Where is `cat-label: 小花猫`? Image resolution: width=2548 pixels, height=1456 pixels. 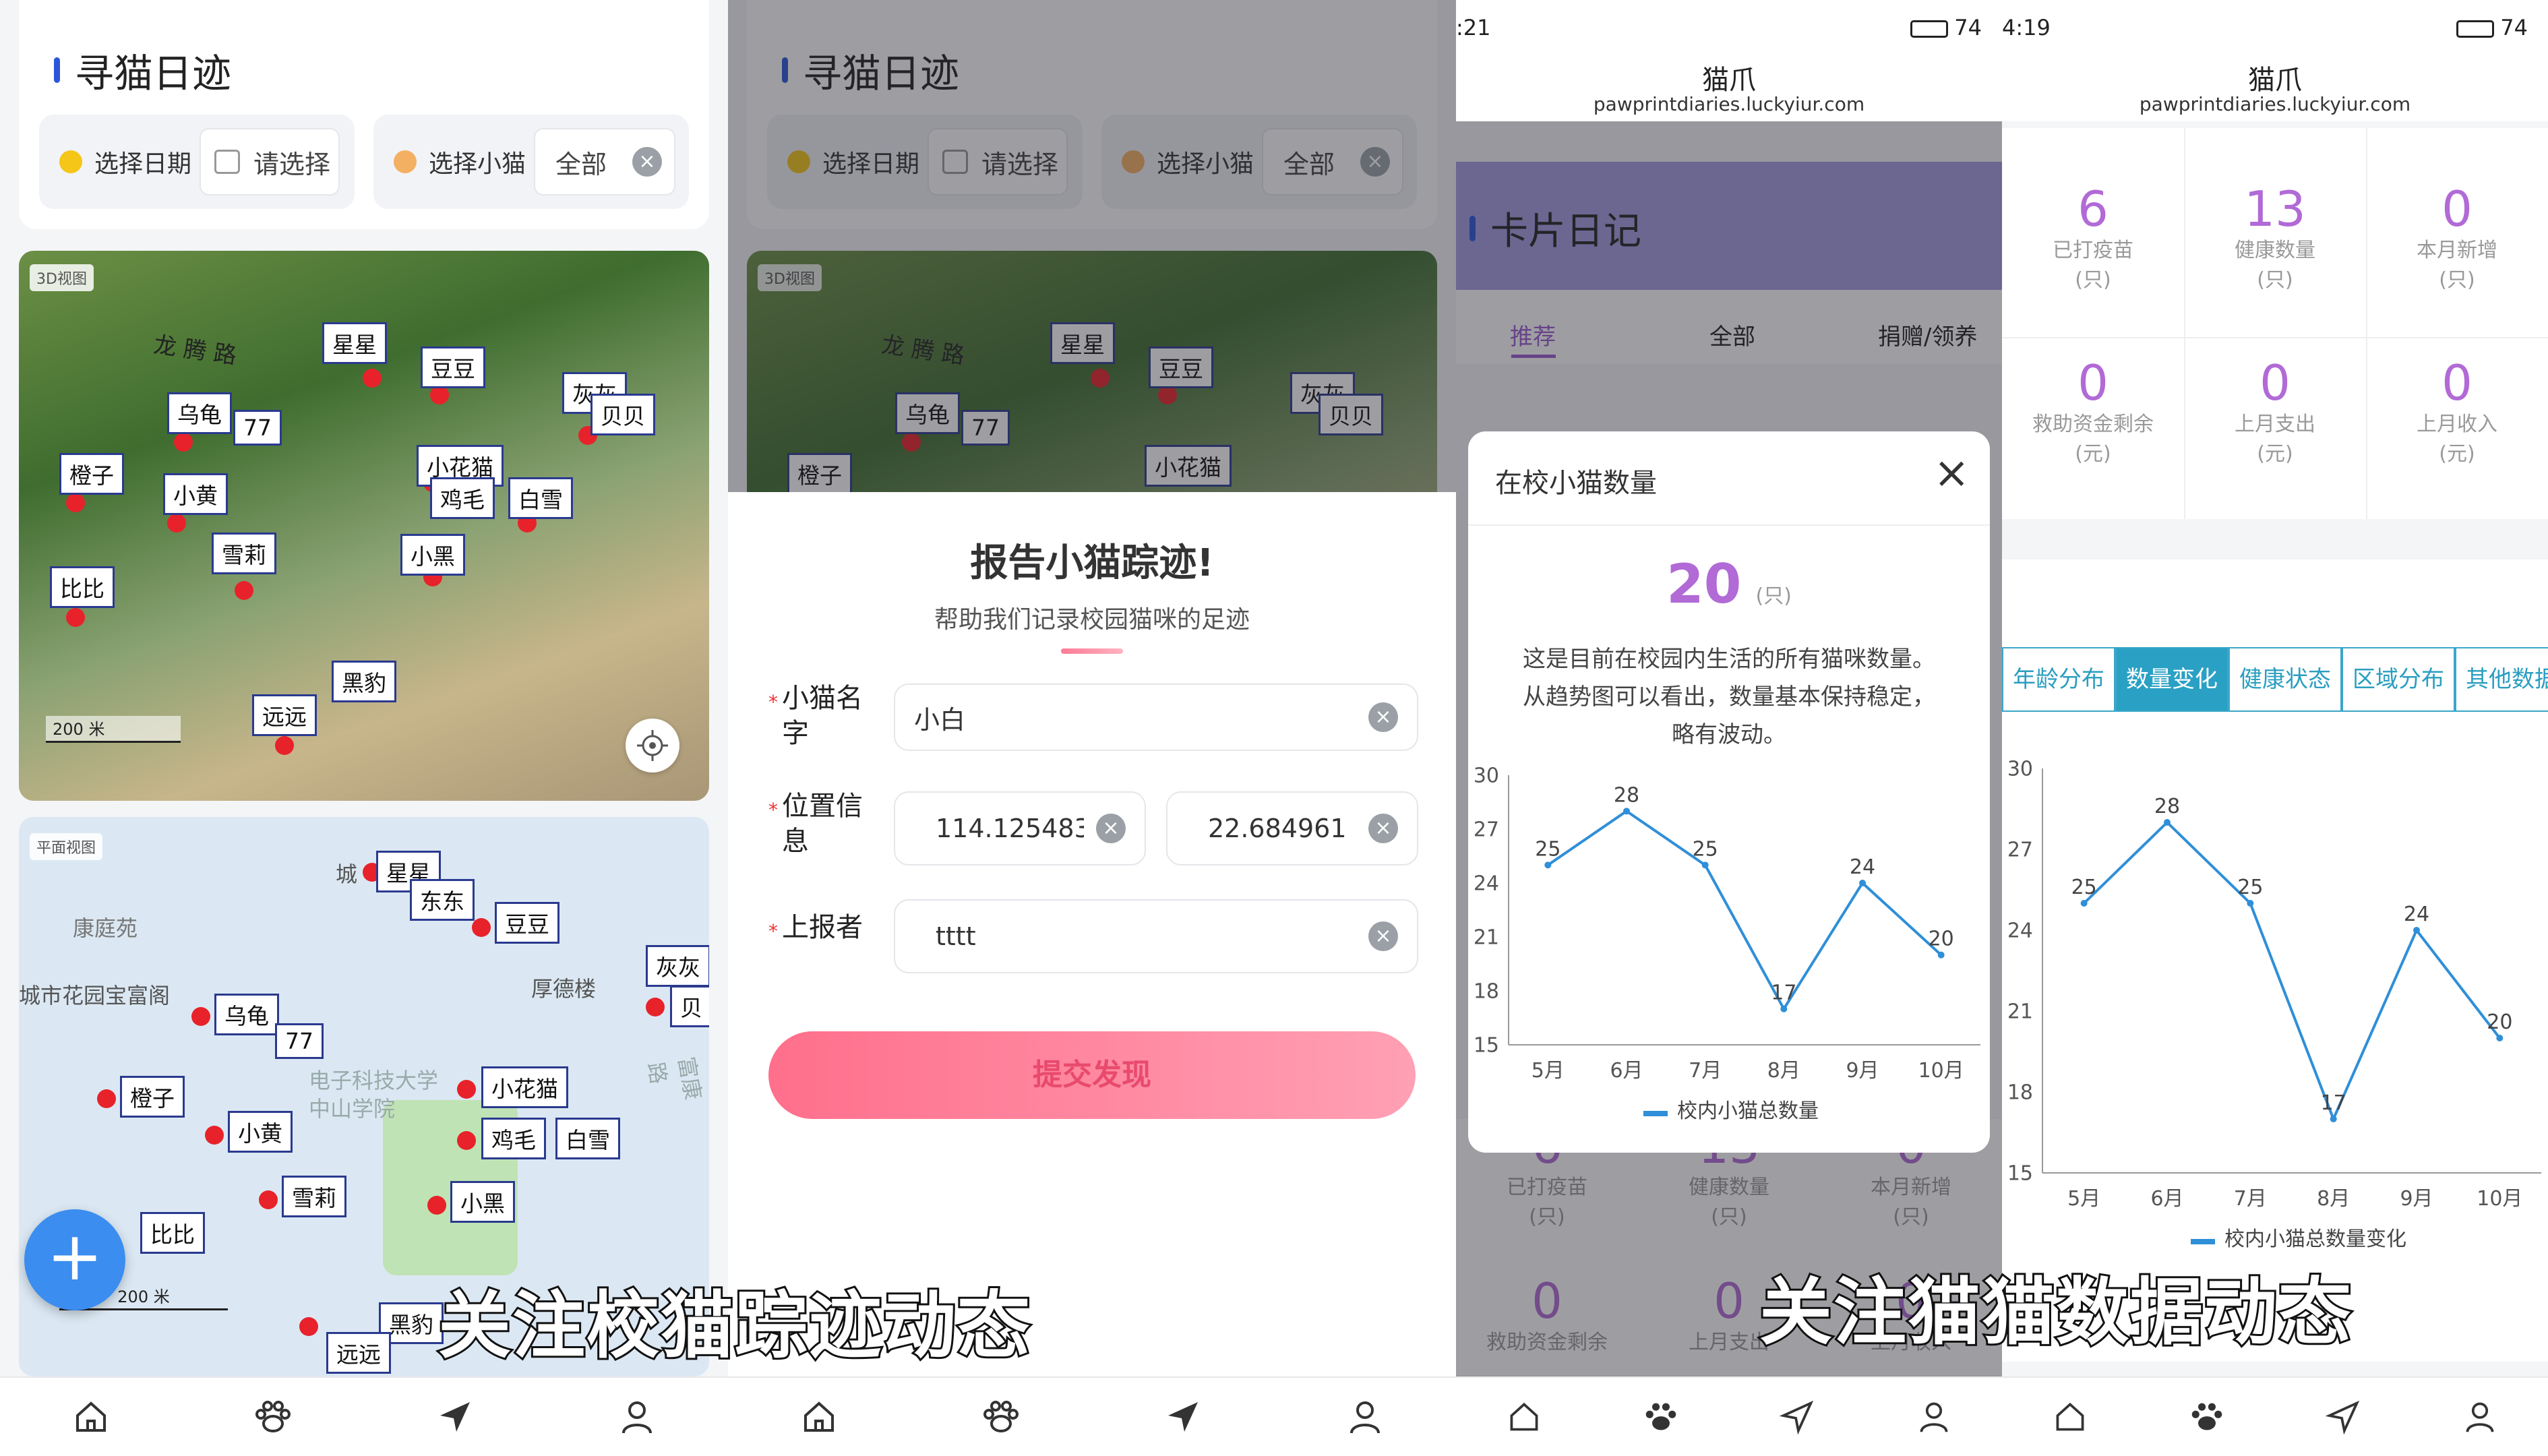 cat-label: 小花猫 is located at coordinates (524, 1087).